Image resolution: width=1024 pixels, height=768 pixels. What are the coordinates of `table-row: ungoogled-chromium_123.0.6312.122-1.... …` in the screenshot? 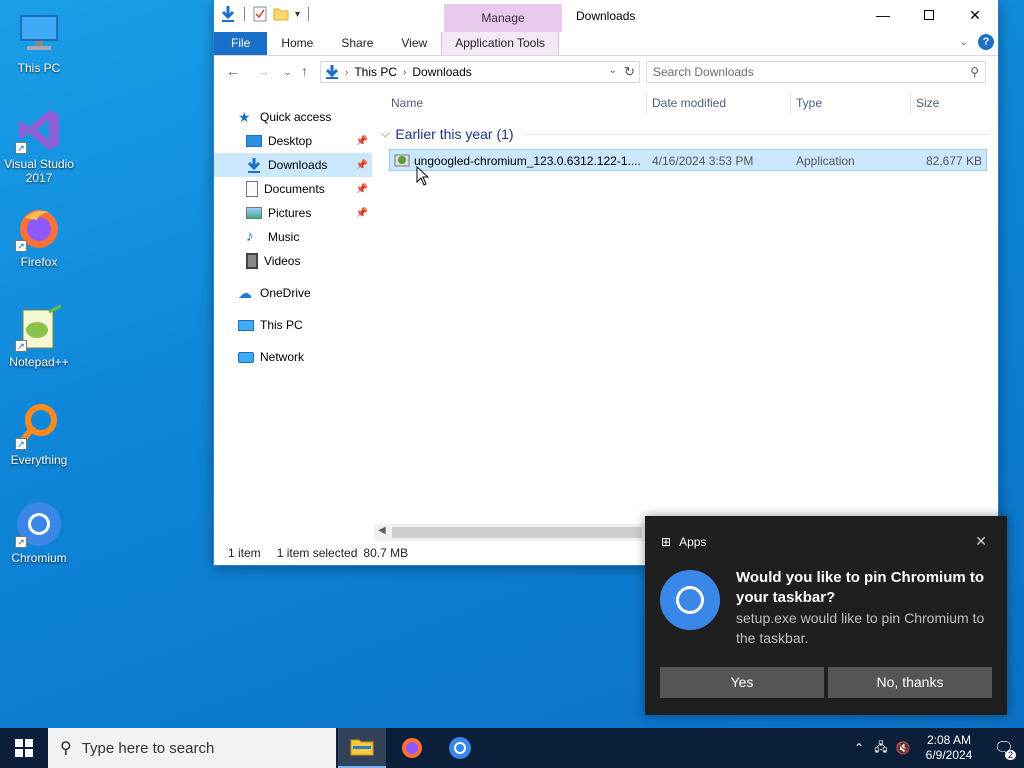 It's located at (688, 160).